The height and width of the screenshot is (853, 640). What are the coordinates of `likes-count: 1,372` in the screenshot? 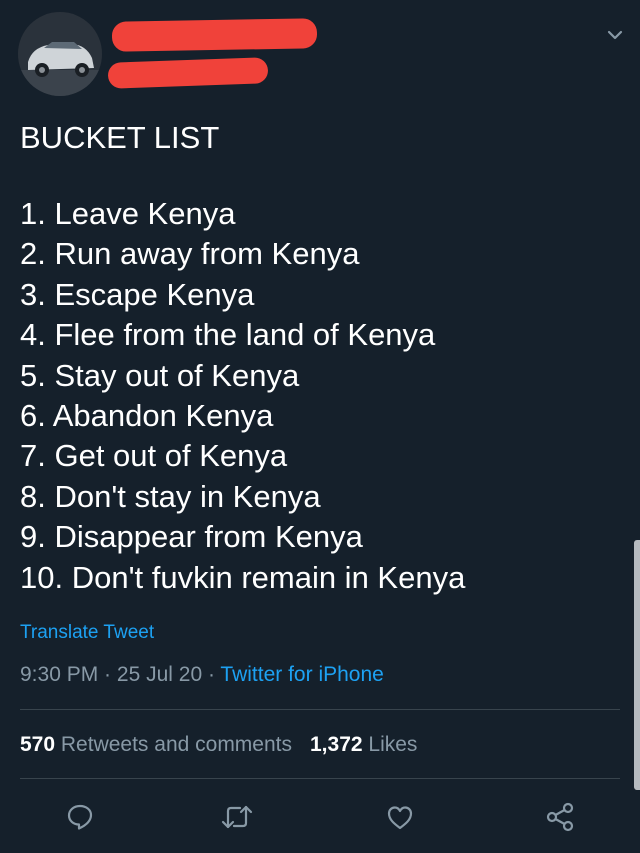 It's located at (336, 744).